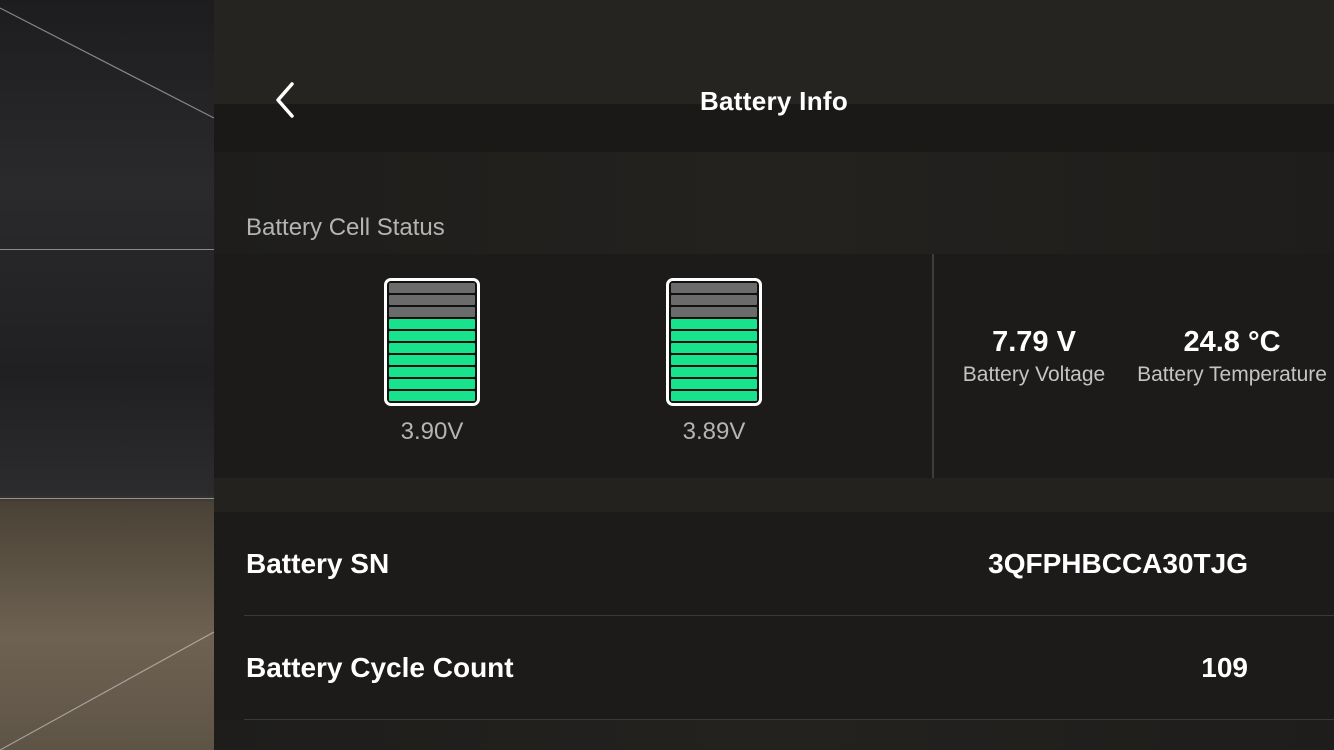  What do you see at coordinates (345, 227) in the screenshot?
I see `cell-status-label: Battery Cell Status` at bounding box center [345, 227].